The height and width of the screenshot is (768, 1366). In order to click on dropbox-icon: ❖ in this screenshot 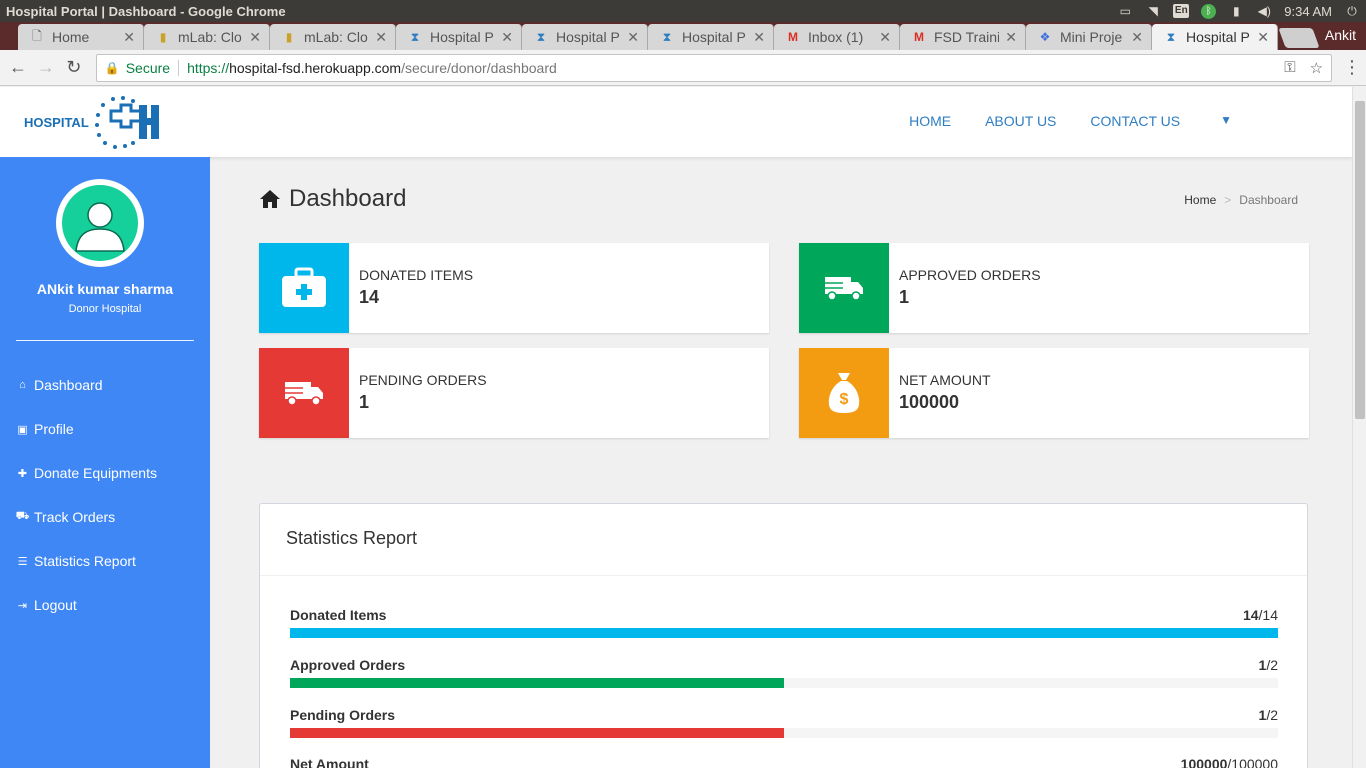, I will do `click(1045, 37)`.